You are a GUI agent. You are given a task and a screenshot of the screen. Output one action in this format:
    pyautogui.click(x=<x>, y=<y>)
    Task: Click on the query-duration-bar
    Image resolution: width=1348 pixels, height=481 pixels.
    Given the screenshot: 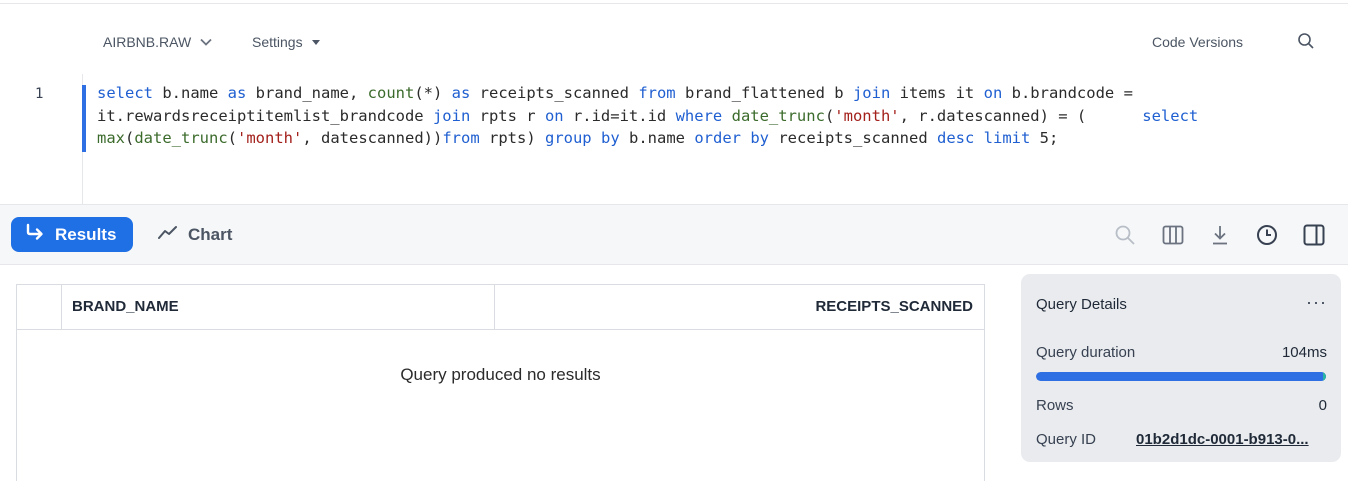 What is the action you would take?
    pyautogui.click(x=1181, y=376)
    